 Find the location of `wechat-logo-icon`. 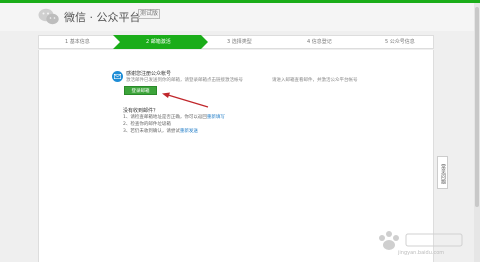

wechat-logo-icon is located at coordinates (48, 16).